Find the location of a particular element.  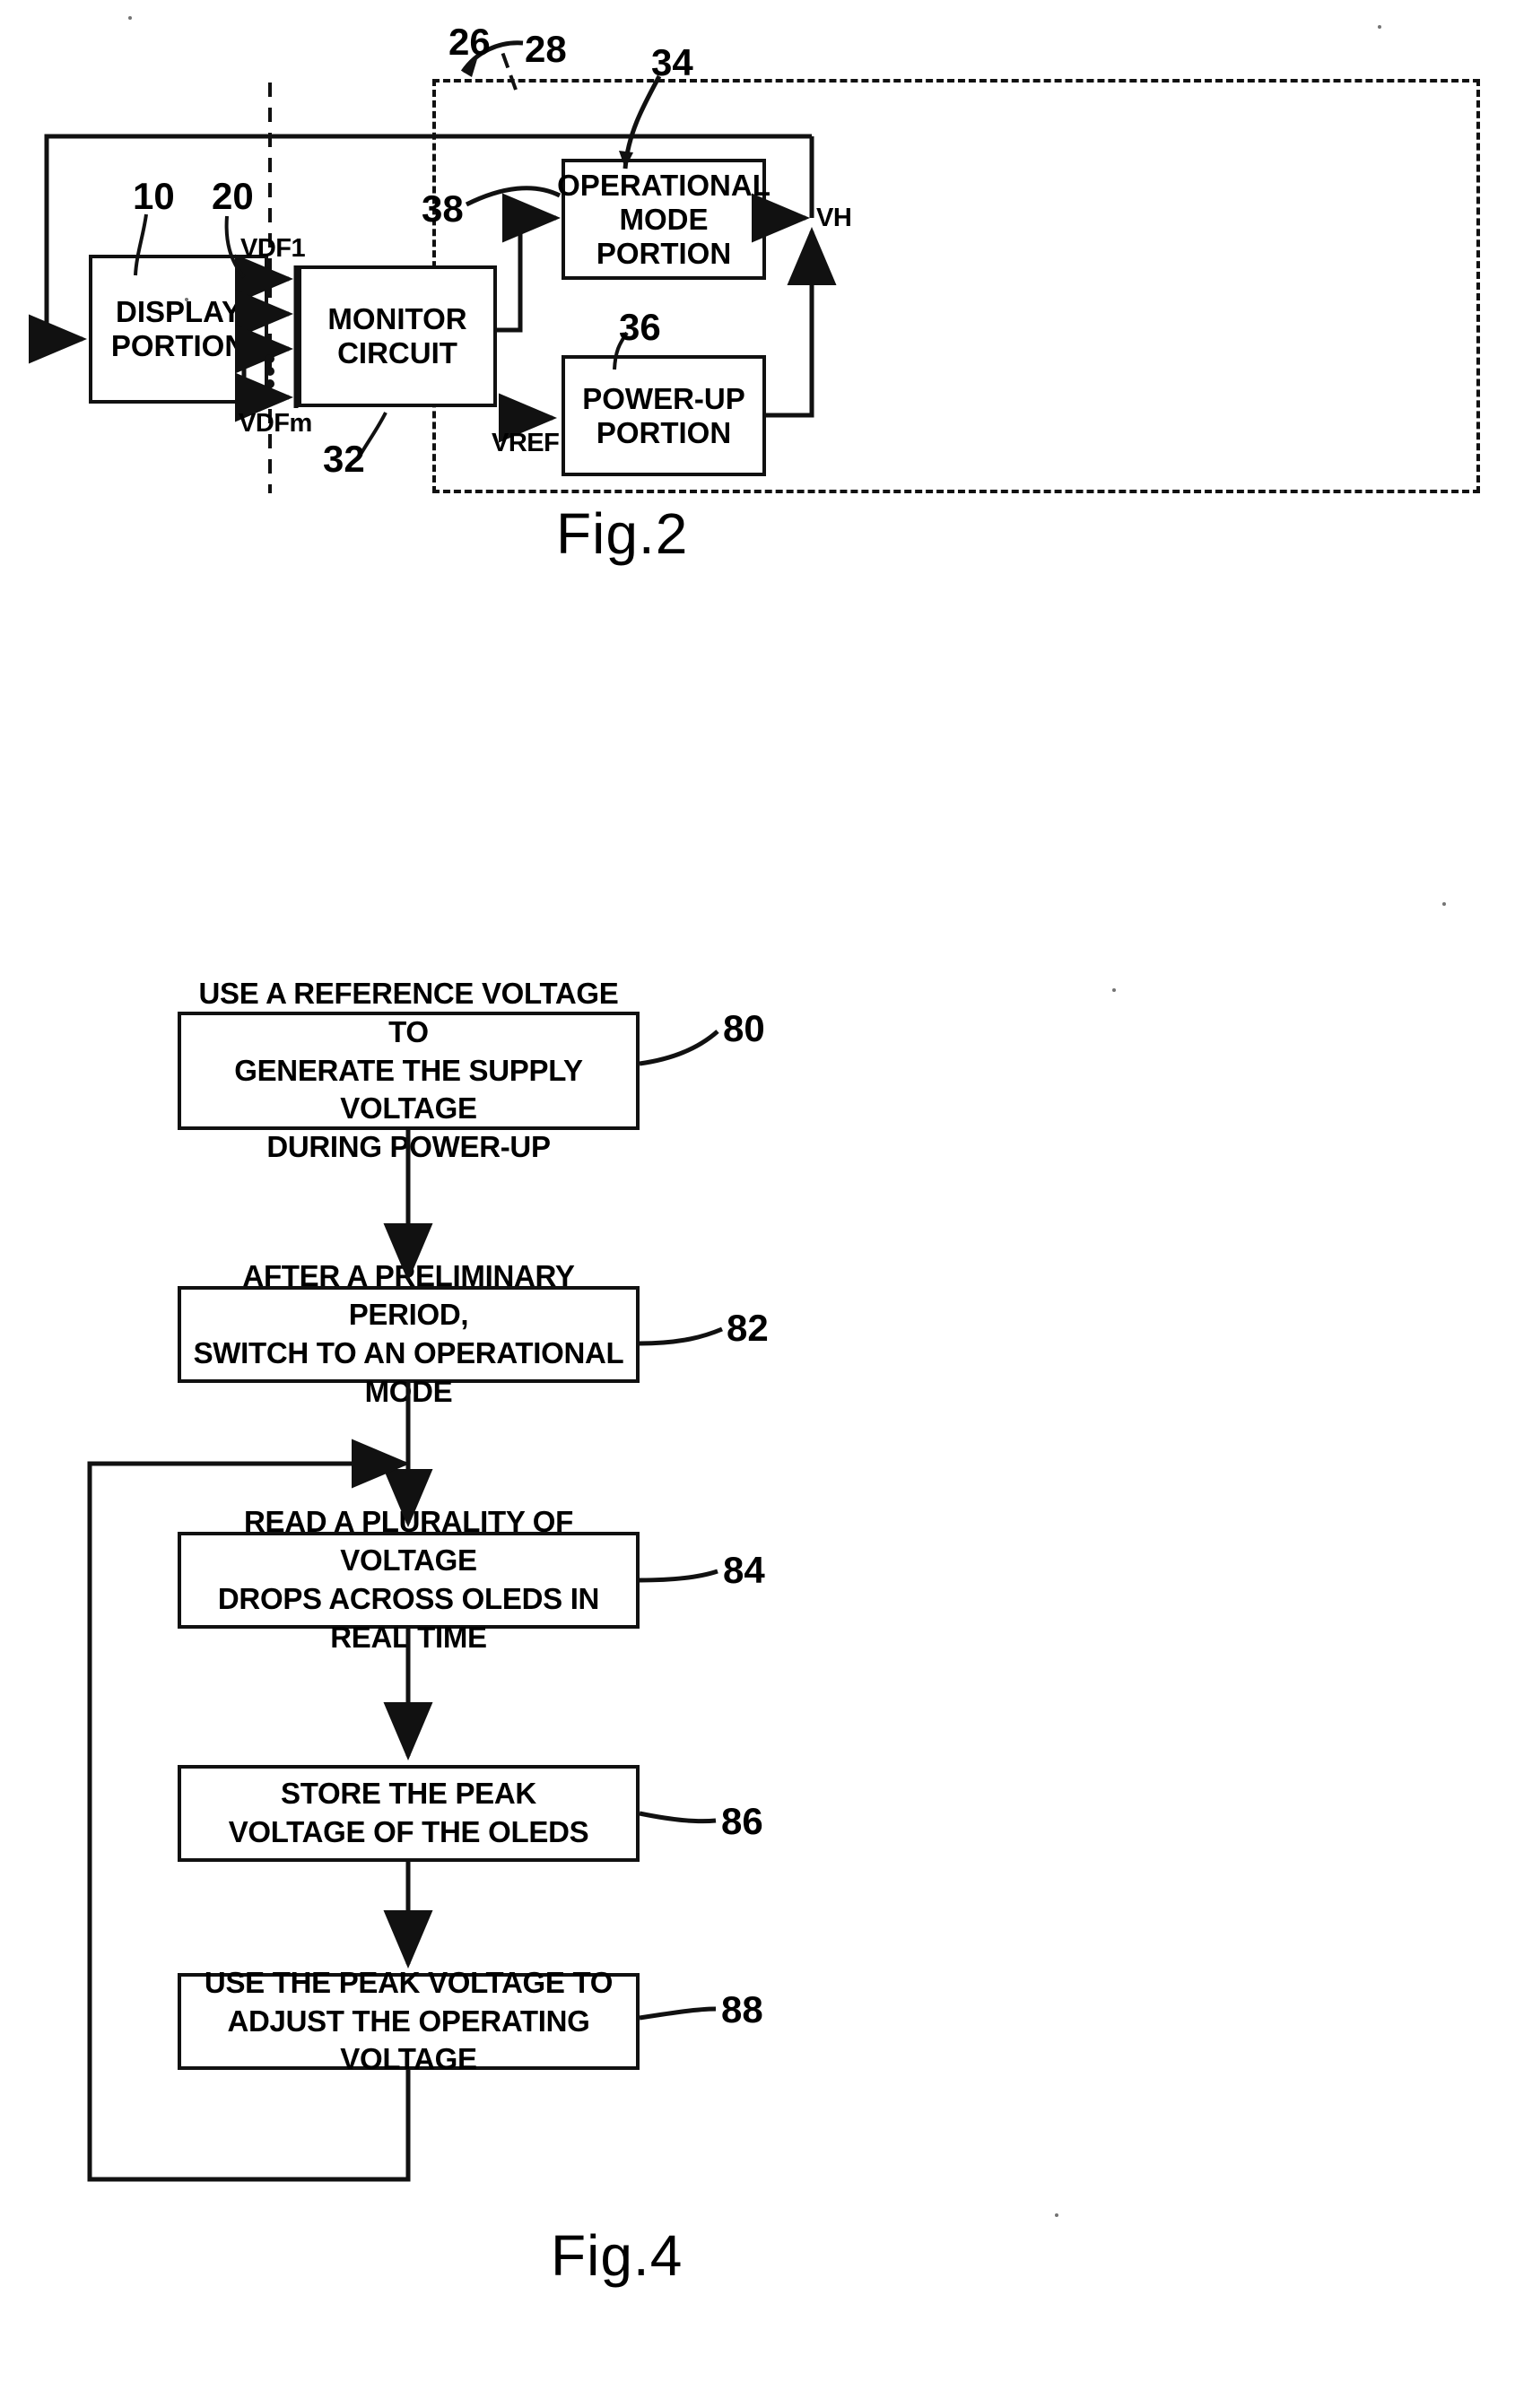

fig4-step-86-line2: VOLTAGE OF THE OLEDS is located at coordinates (408, 1832).